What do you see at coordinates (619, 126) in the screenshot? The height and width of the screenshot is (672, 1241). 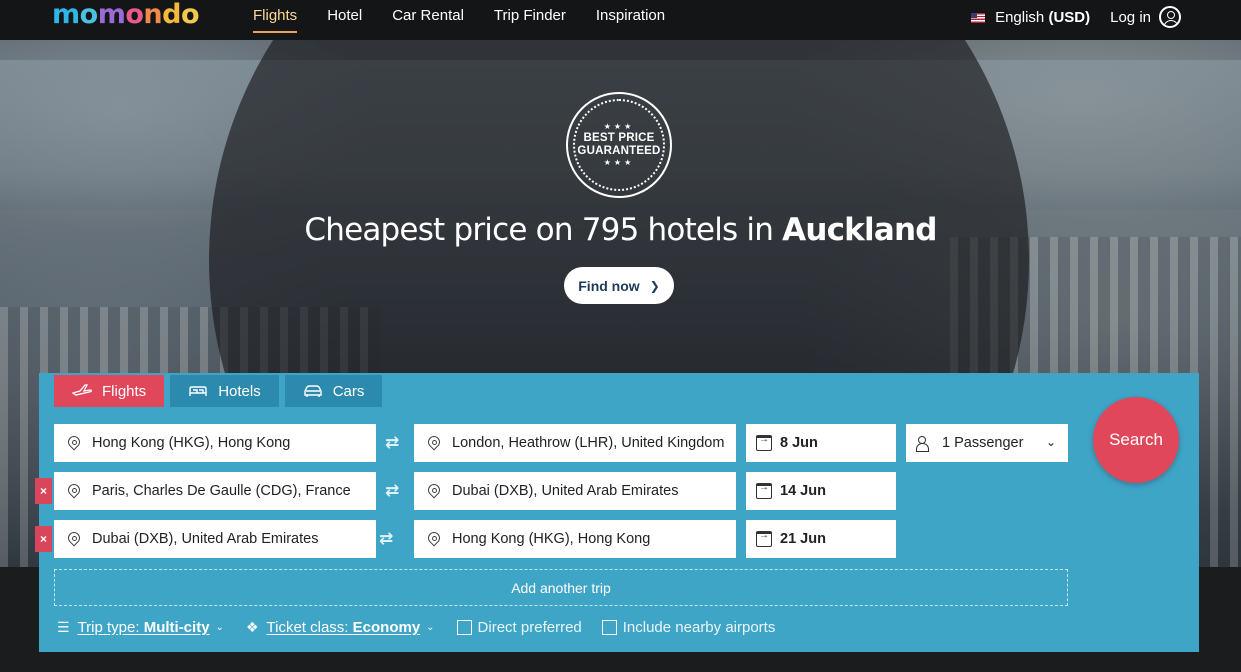 I see `badge-stars-top: ★★★` at bounding box center [619, 126].